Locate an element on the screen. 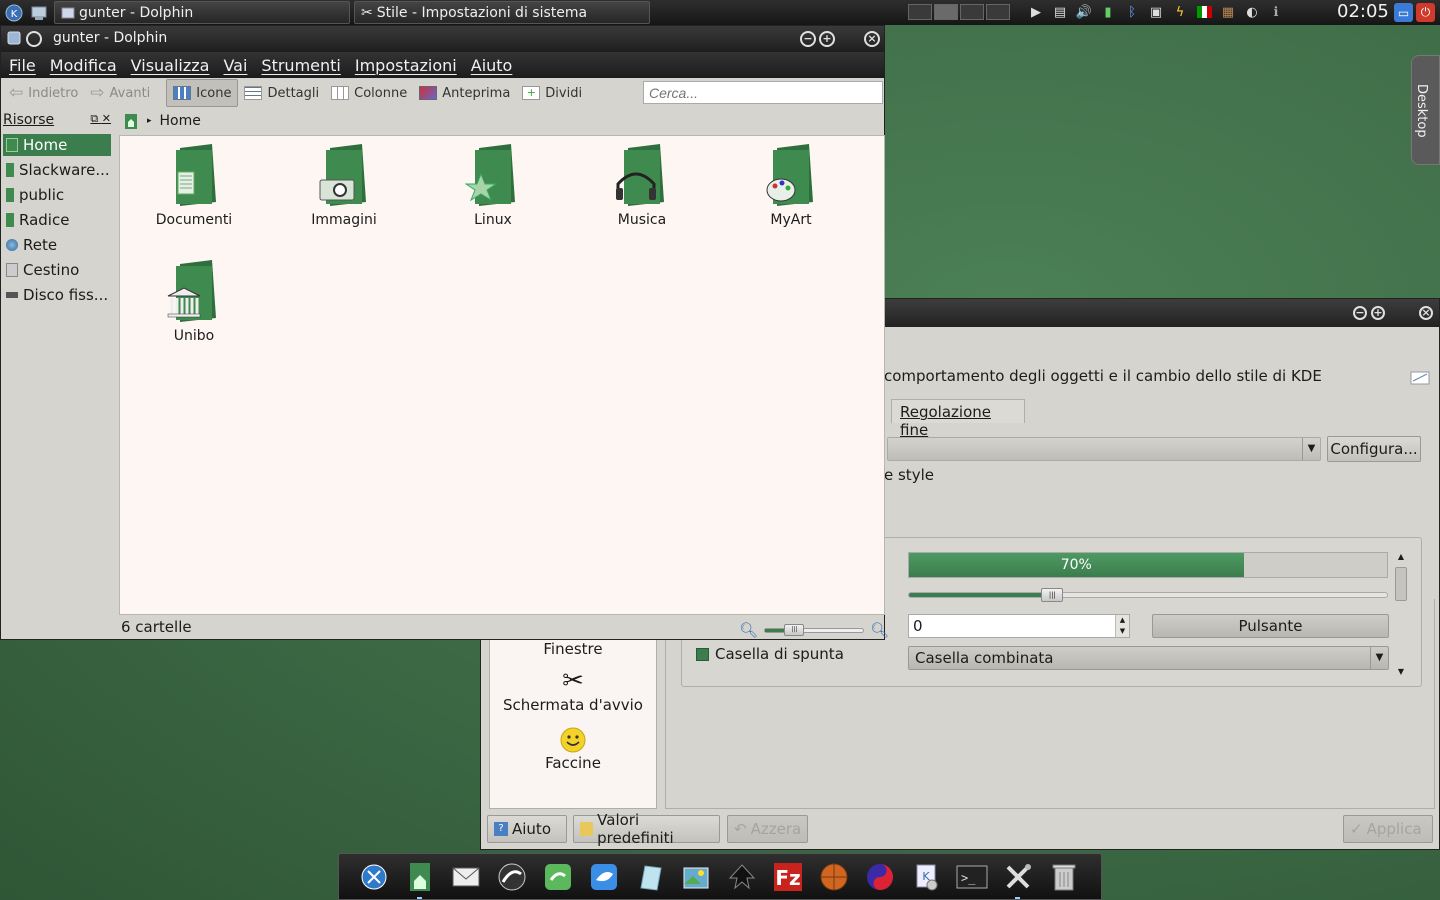  menu-view: Visualizza is located at coordinates (170, 65).